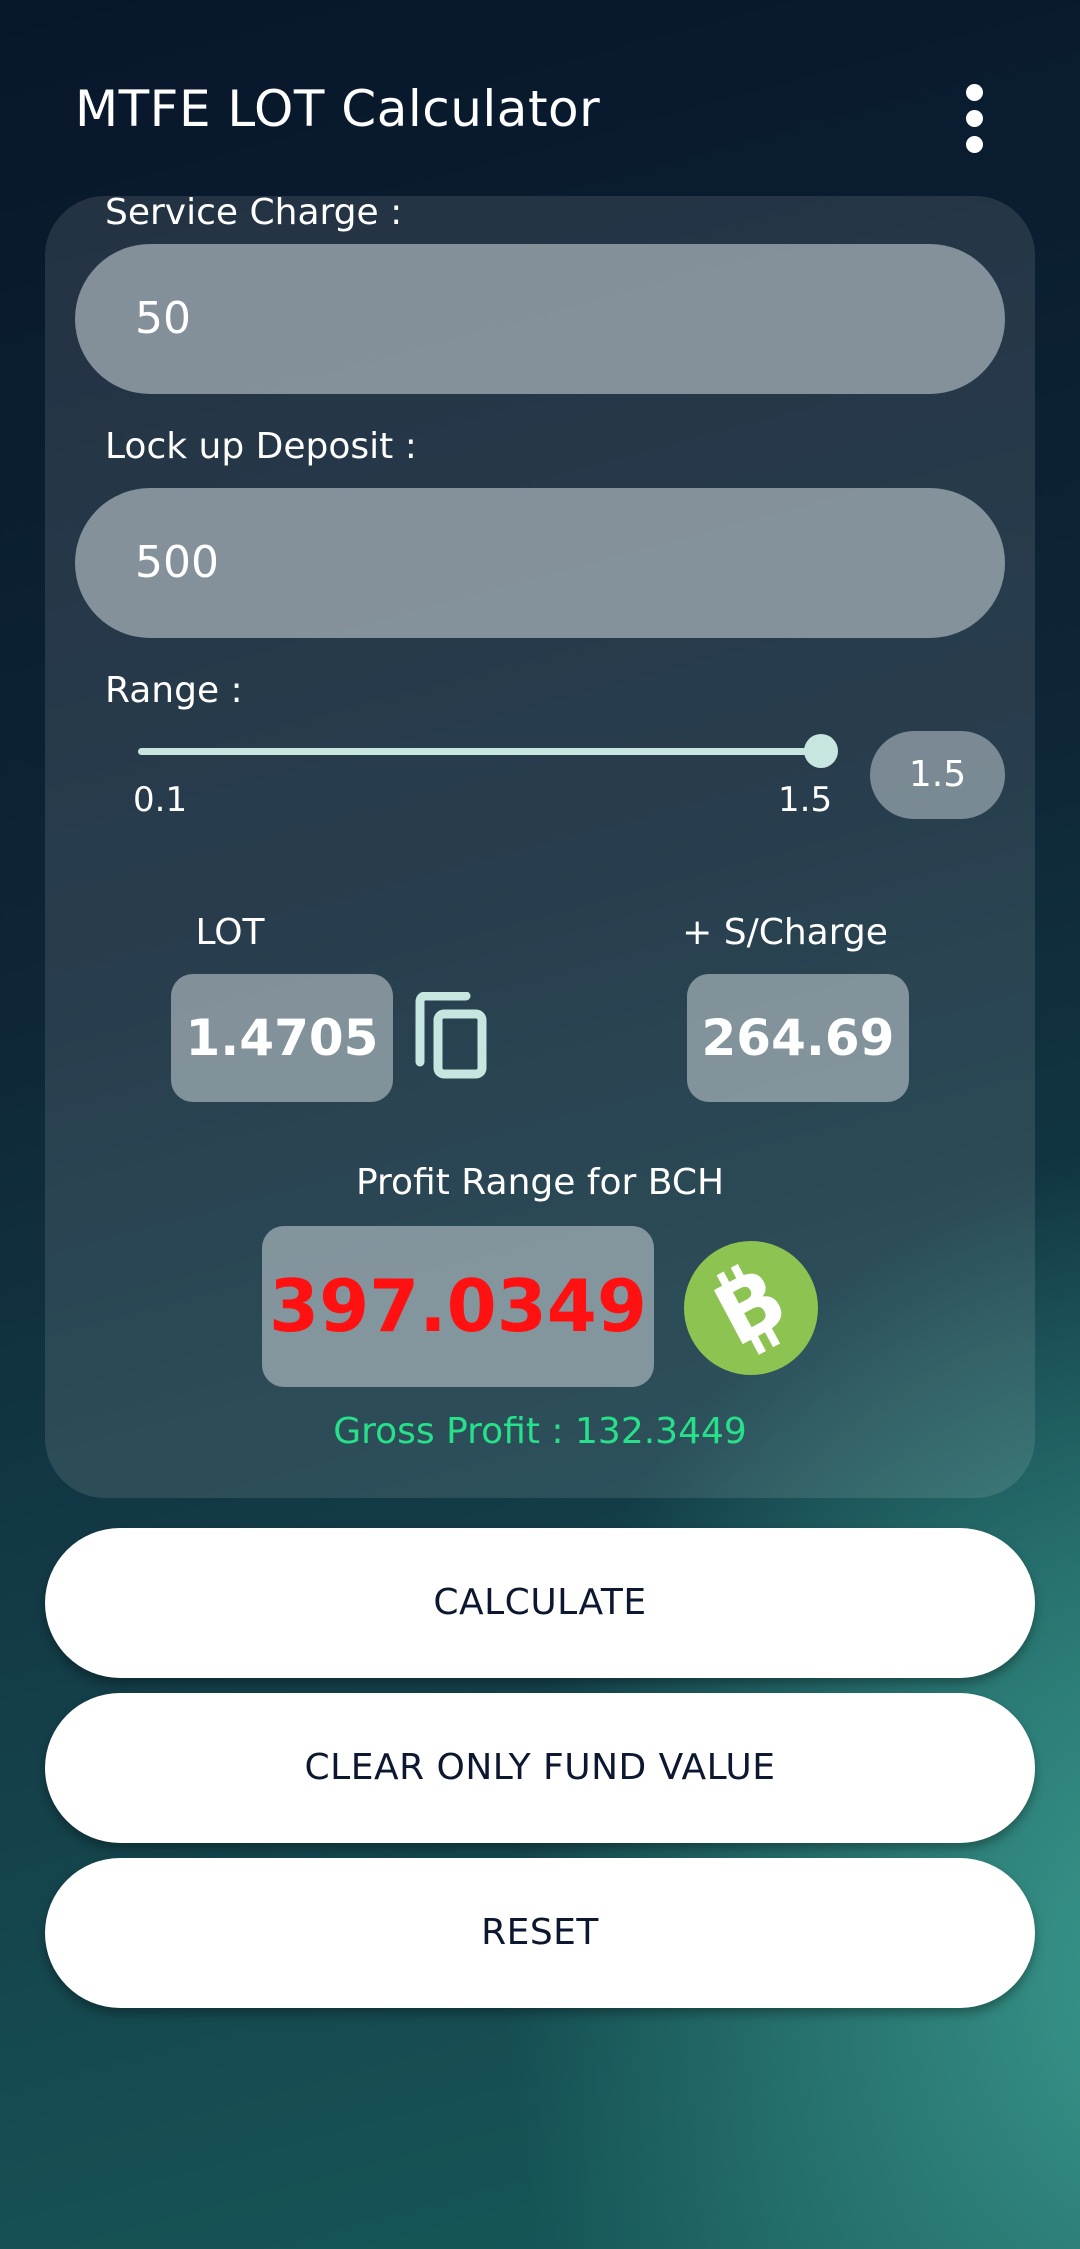 The height and width of the screenshot is (2249, 1080). I want to click on service-charge-input: 50, so click(540, 319).